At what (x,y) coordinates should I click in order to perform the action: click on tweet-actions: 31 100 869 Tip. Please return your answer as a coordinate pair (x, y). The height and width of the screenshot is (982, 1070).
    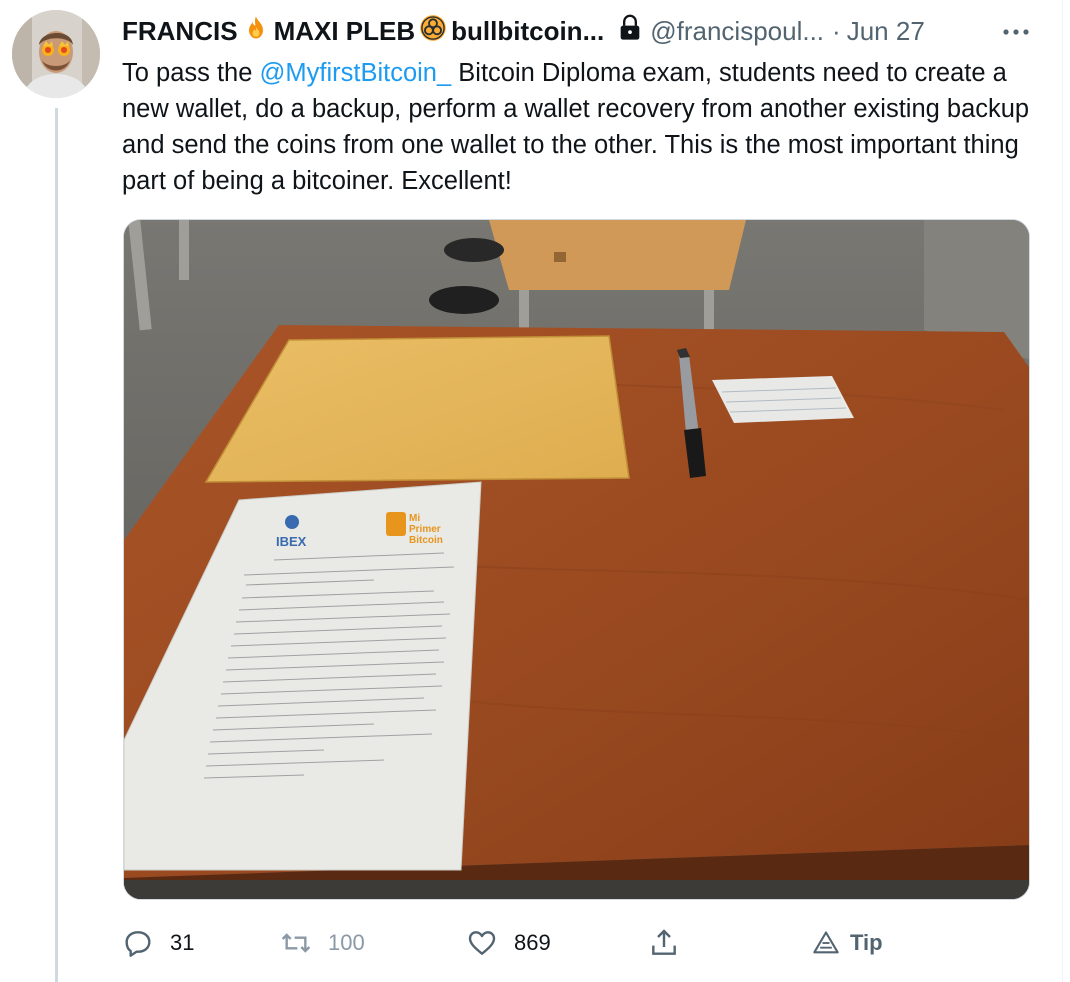
    Looking at the image, I should click on (572, 943).